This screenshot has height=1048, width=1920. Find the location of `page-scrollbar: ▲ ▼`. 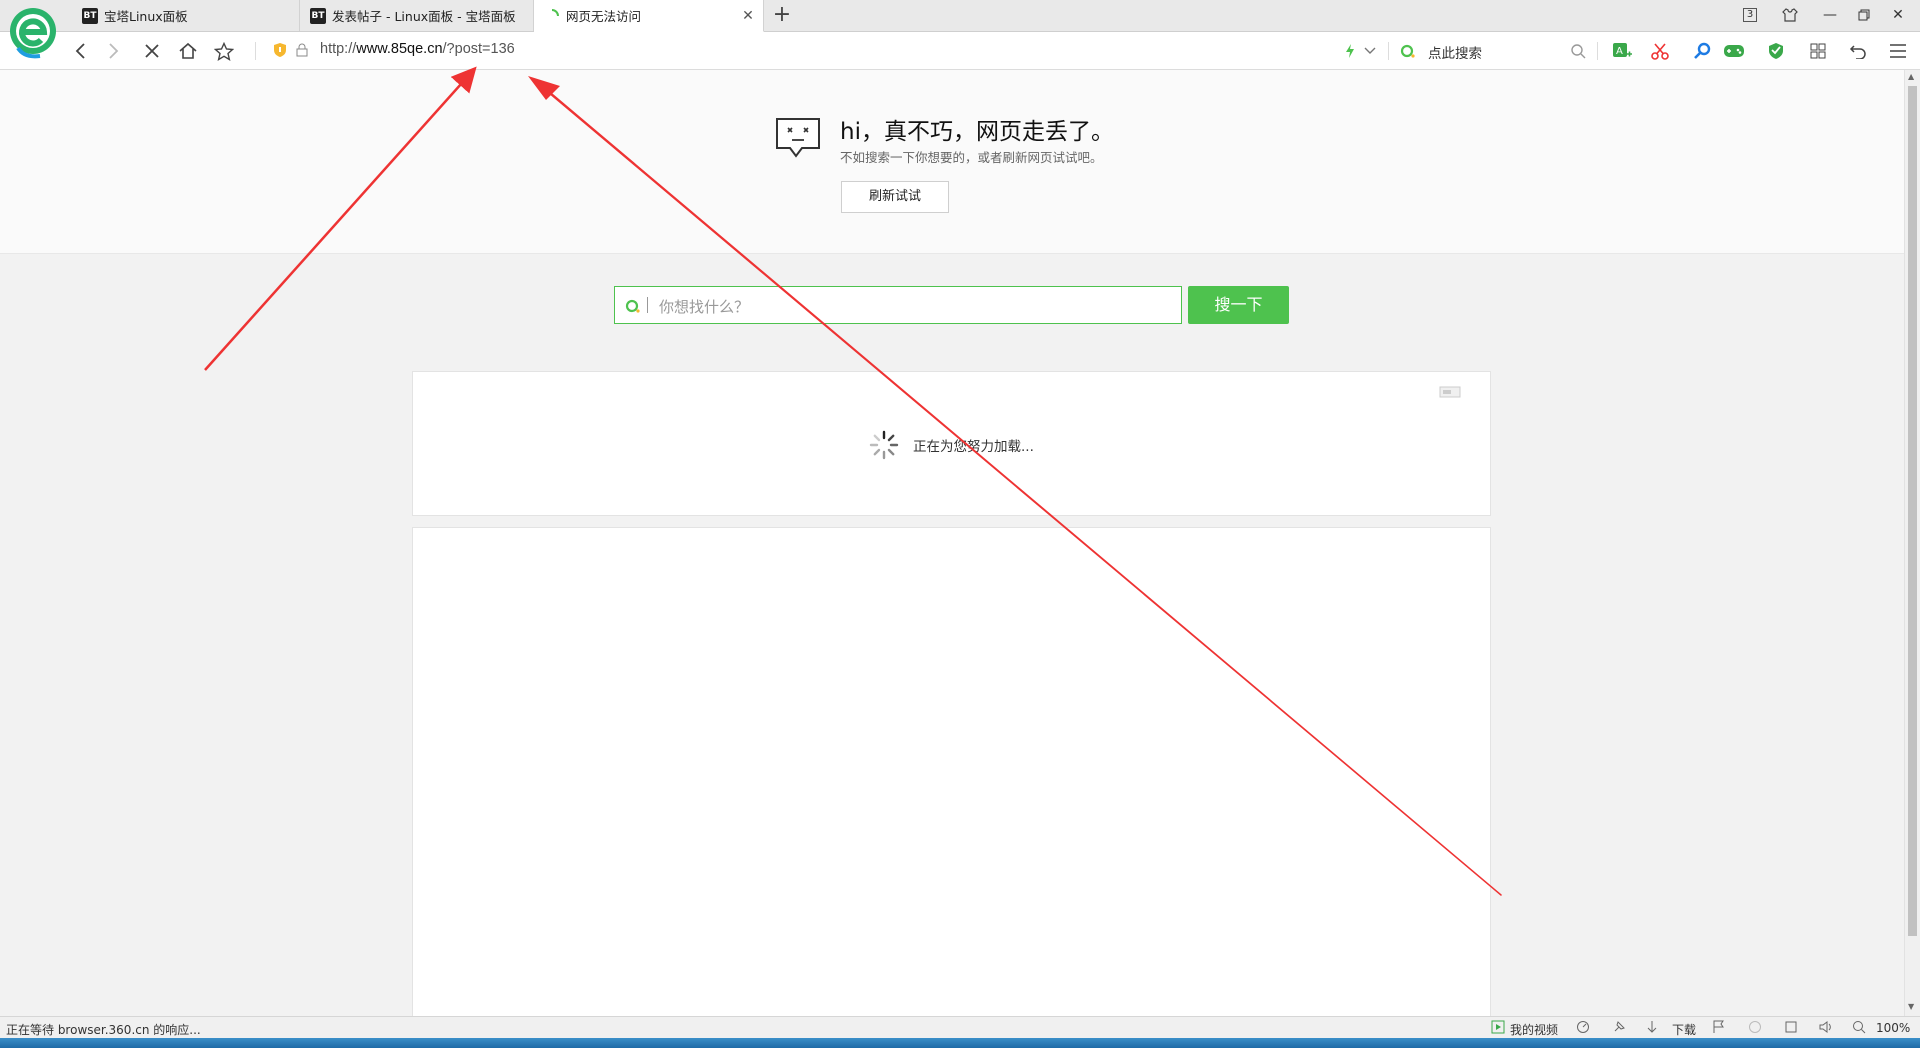

page-scrollbar: ▲ ▼ is located at coordinates (1912, 543).